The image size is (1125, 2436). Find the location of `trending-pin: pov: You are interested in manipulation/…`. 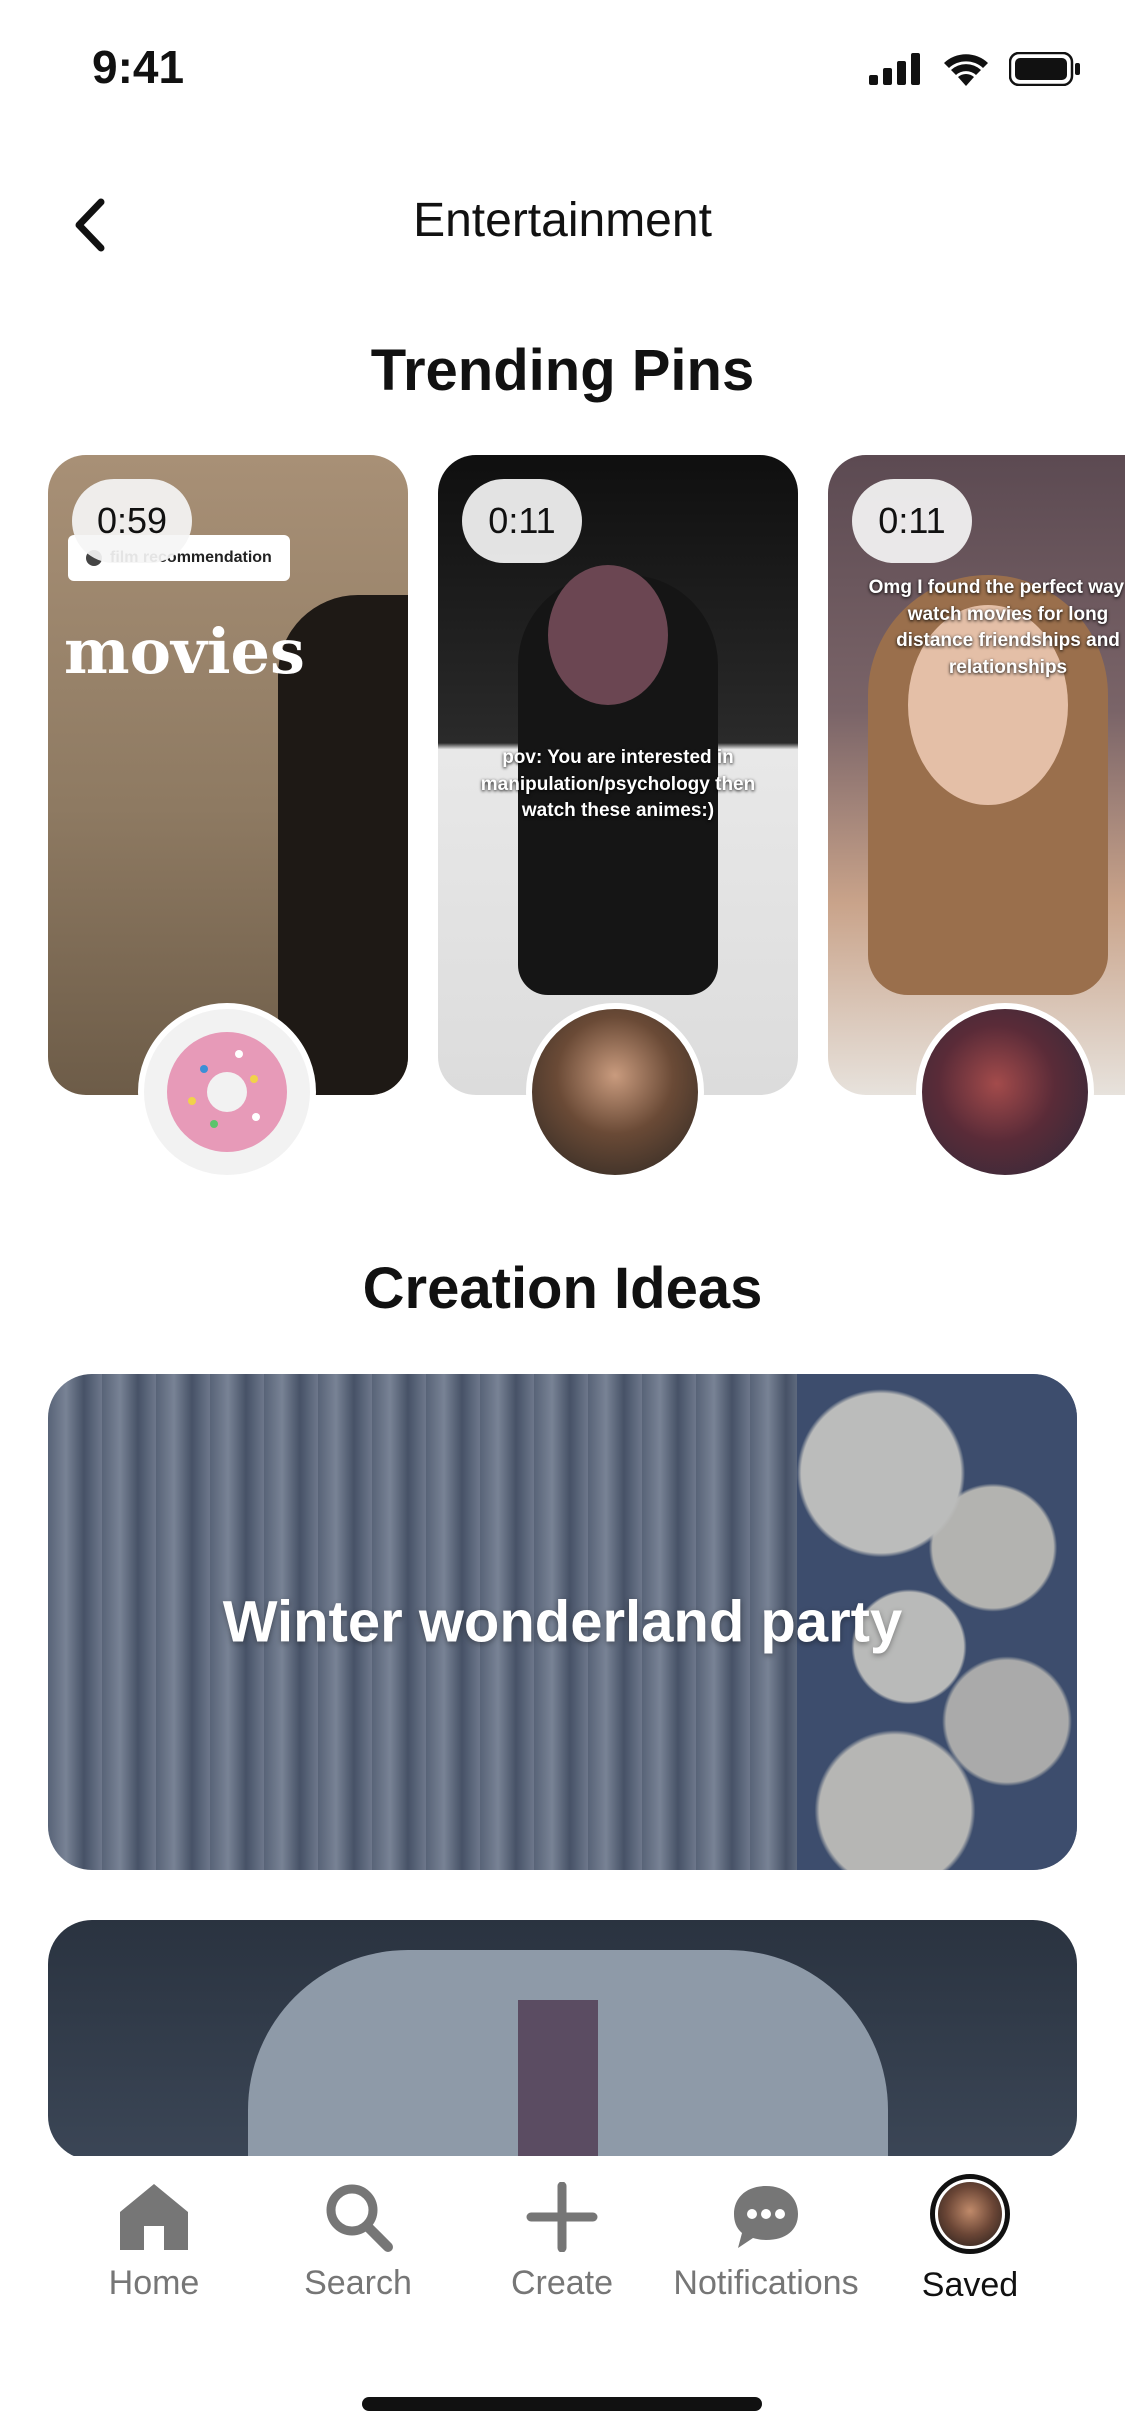

trending-pin: pov: You are interested in manipulation/… is located at coordinates (618, 775).